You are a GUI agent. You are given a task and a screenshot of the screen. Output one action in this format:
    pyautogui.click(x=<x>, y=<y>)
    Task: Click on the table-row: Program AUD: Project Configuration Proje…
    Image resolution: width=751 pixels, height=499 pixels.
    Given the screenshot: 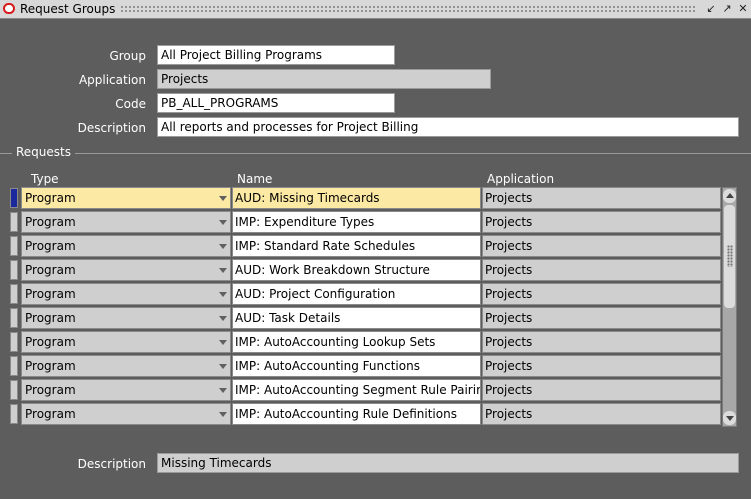 What is the action you would take?
    pyautogui.click(x=368, y=294)
    